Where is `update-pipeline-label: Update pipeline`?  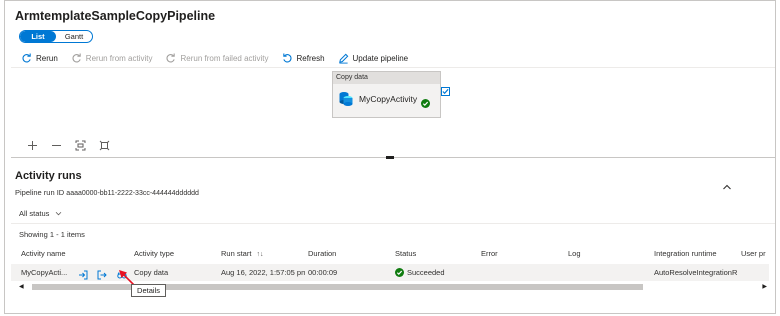
update-pipeline-label: Update pipeline is located at coordinates (380, 58).